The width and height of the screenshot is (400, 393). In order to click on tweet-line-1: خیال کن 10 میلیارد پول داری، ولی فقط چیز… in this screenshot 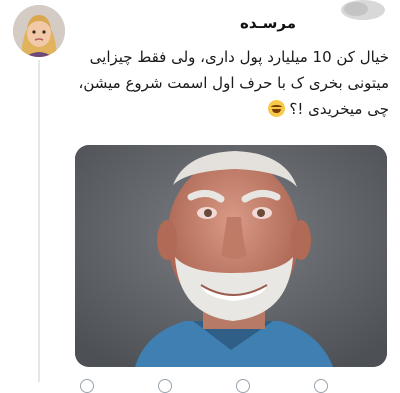, I will do `click(239, 57)`.